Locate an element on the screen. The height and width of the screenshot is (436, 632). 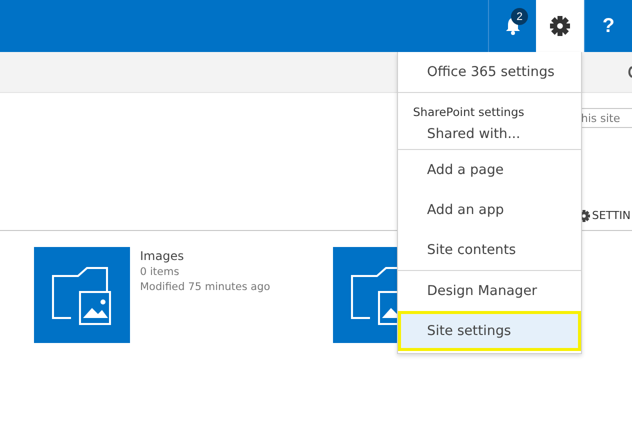
settings-icon is located at coordinates (560, 26).